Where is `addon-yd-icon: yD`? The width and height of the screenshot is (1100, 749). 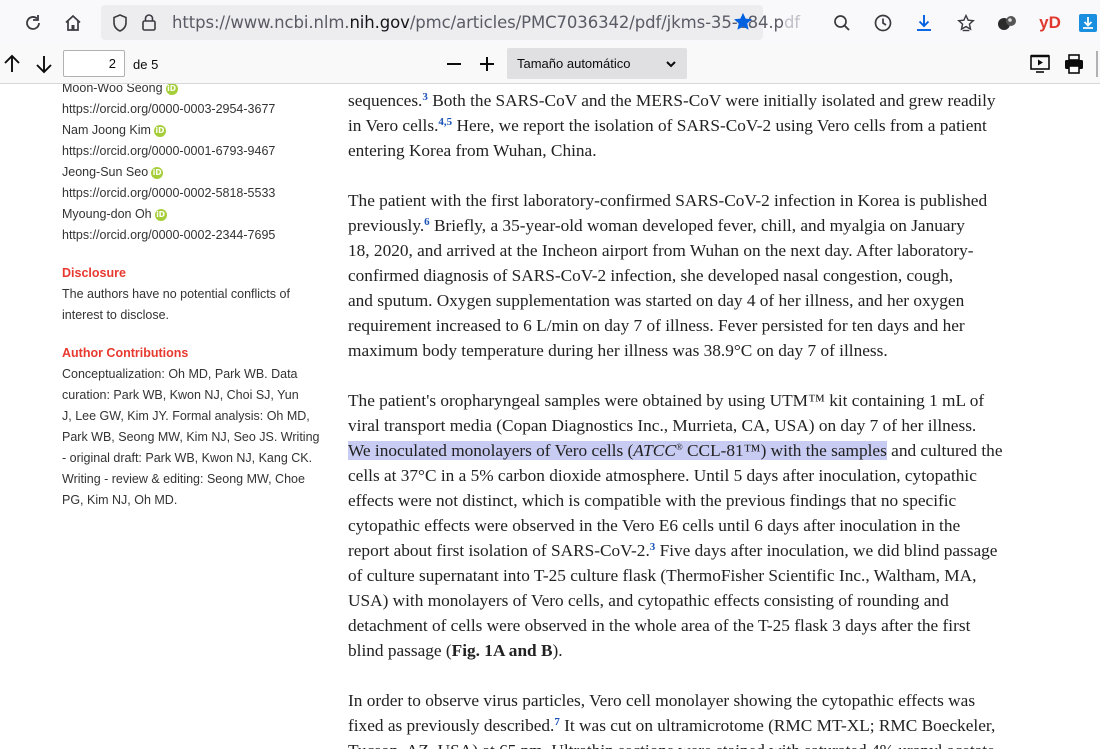
addon-yd-icon: yD is located at coordinates (1050, 23).